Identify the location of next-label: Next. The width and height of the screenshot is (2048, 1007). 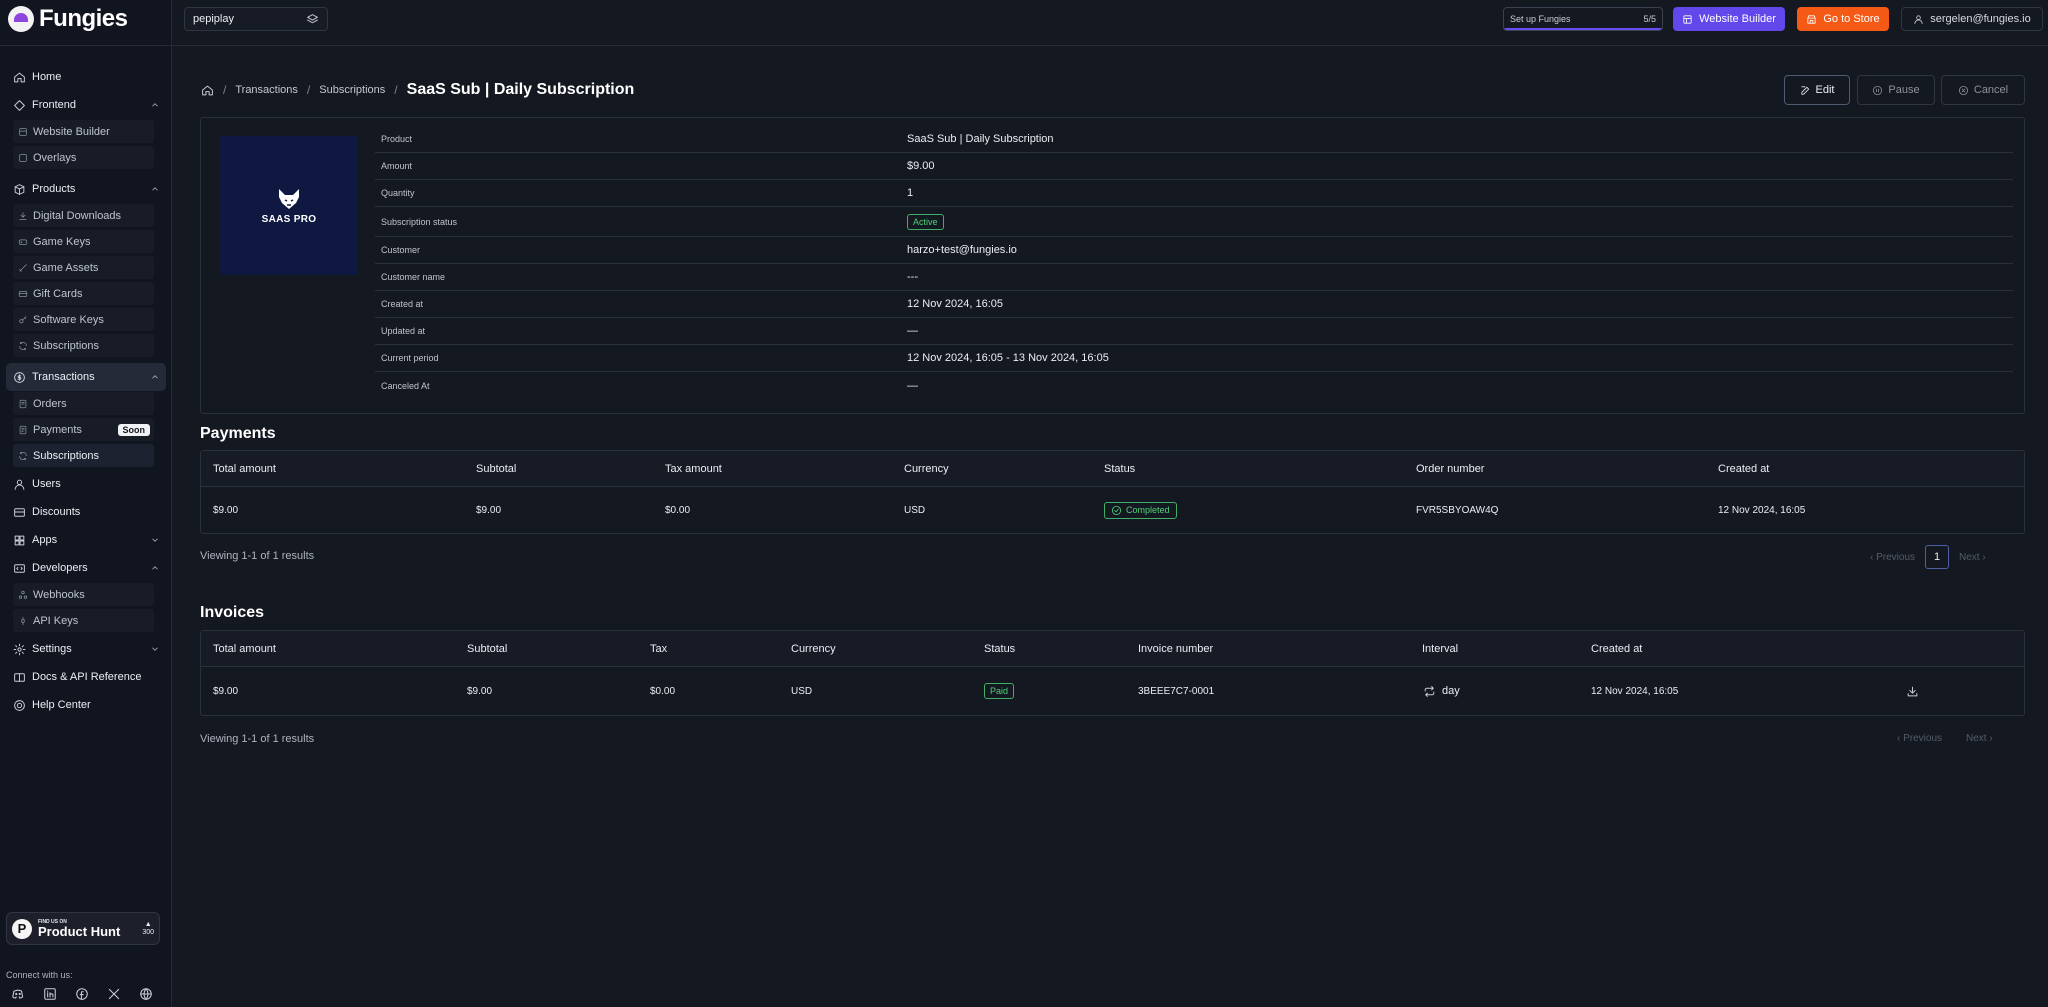
(1969, 557).